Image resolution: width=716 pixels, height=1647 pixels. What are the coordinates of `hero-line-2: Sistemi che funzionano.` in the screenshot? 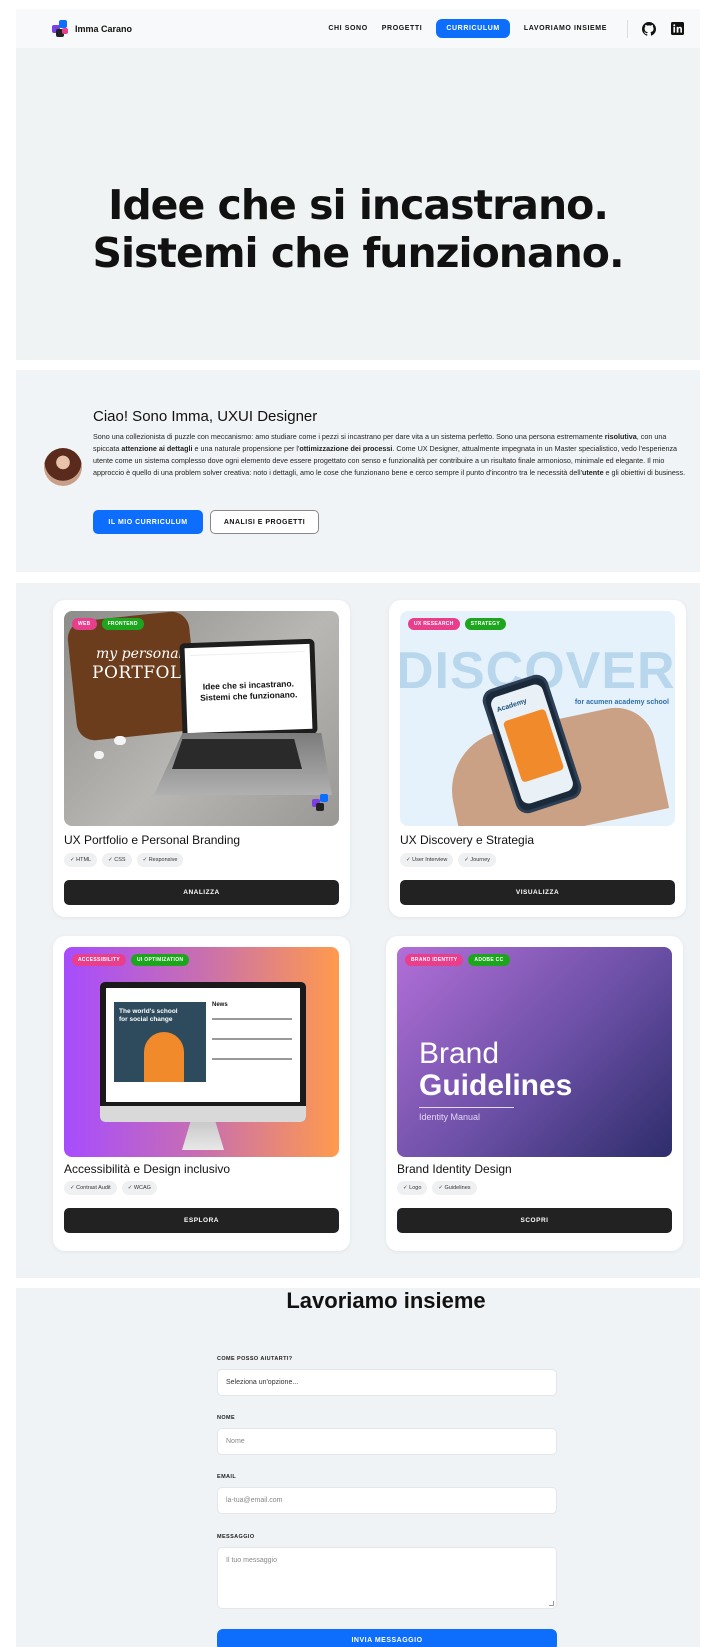 It's located at (358, 253).